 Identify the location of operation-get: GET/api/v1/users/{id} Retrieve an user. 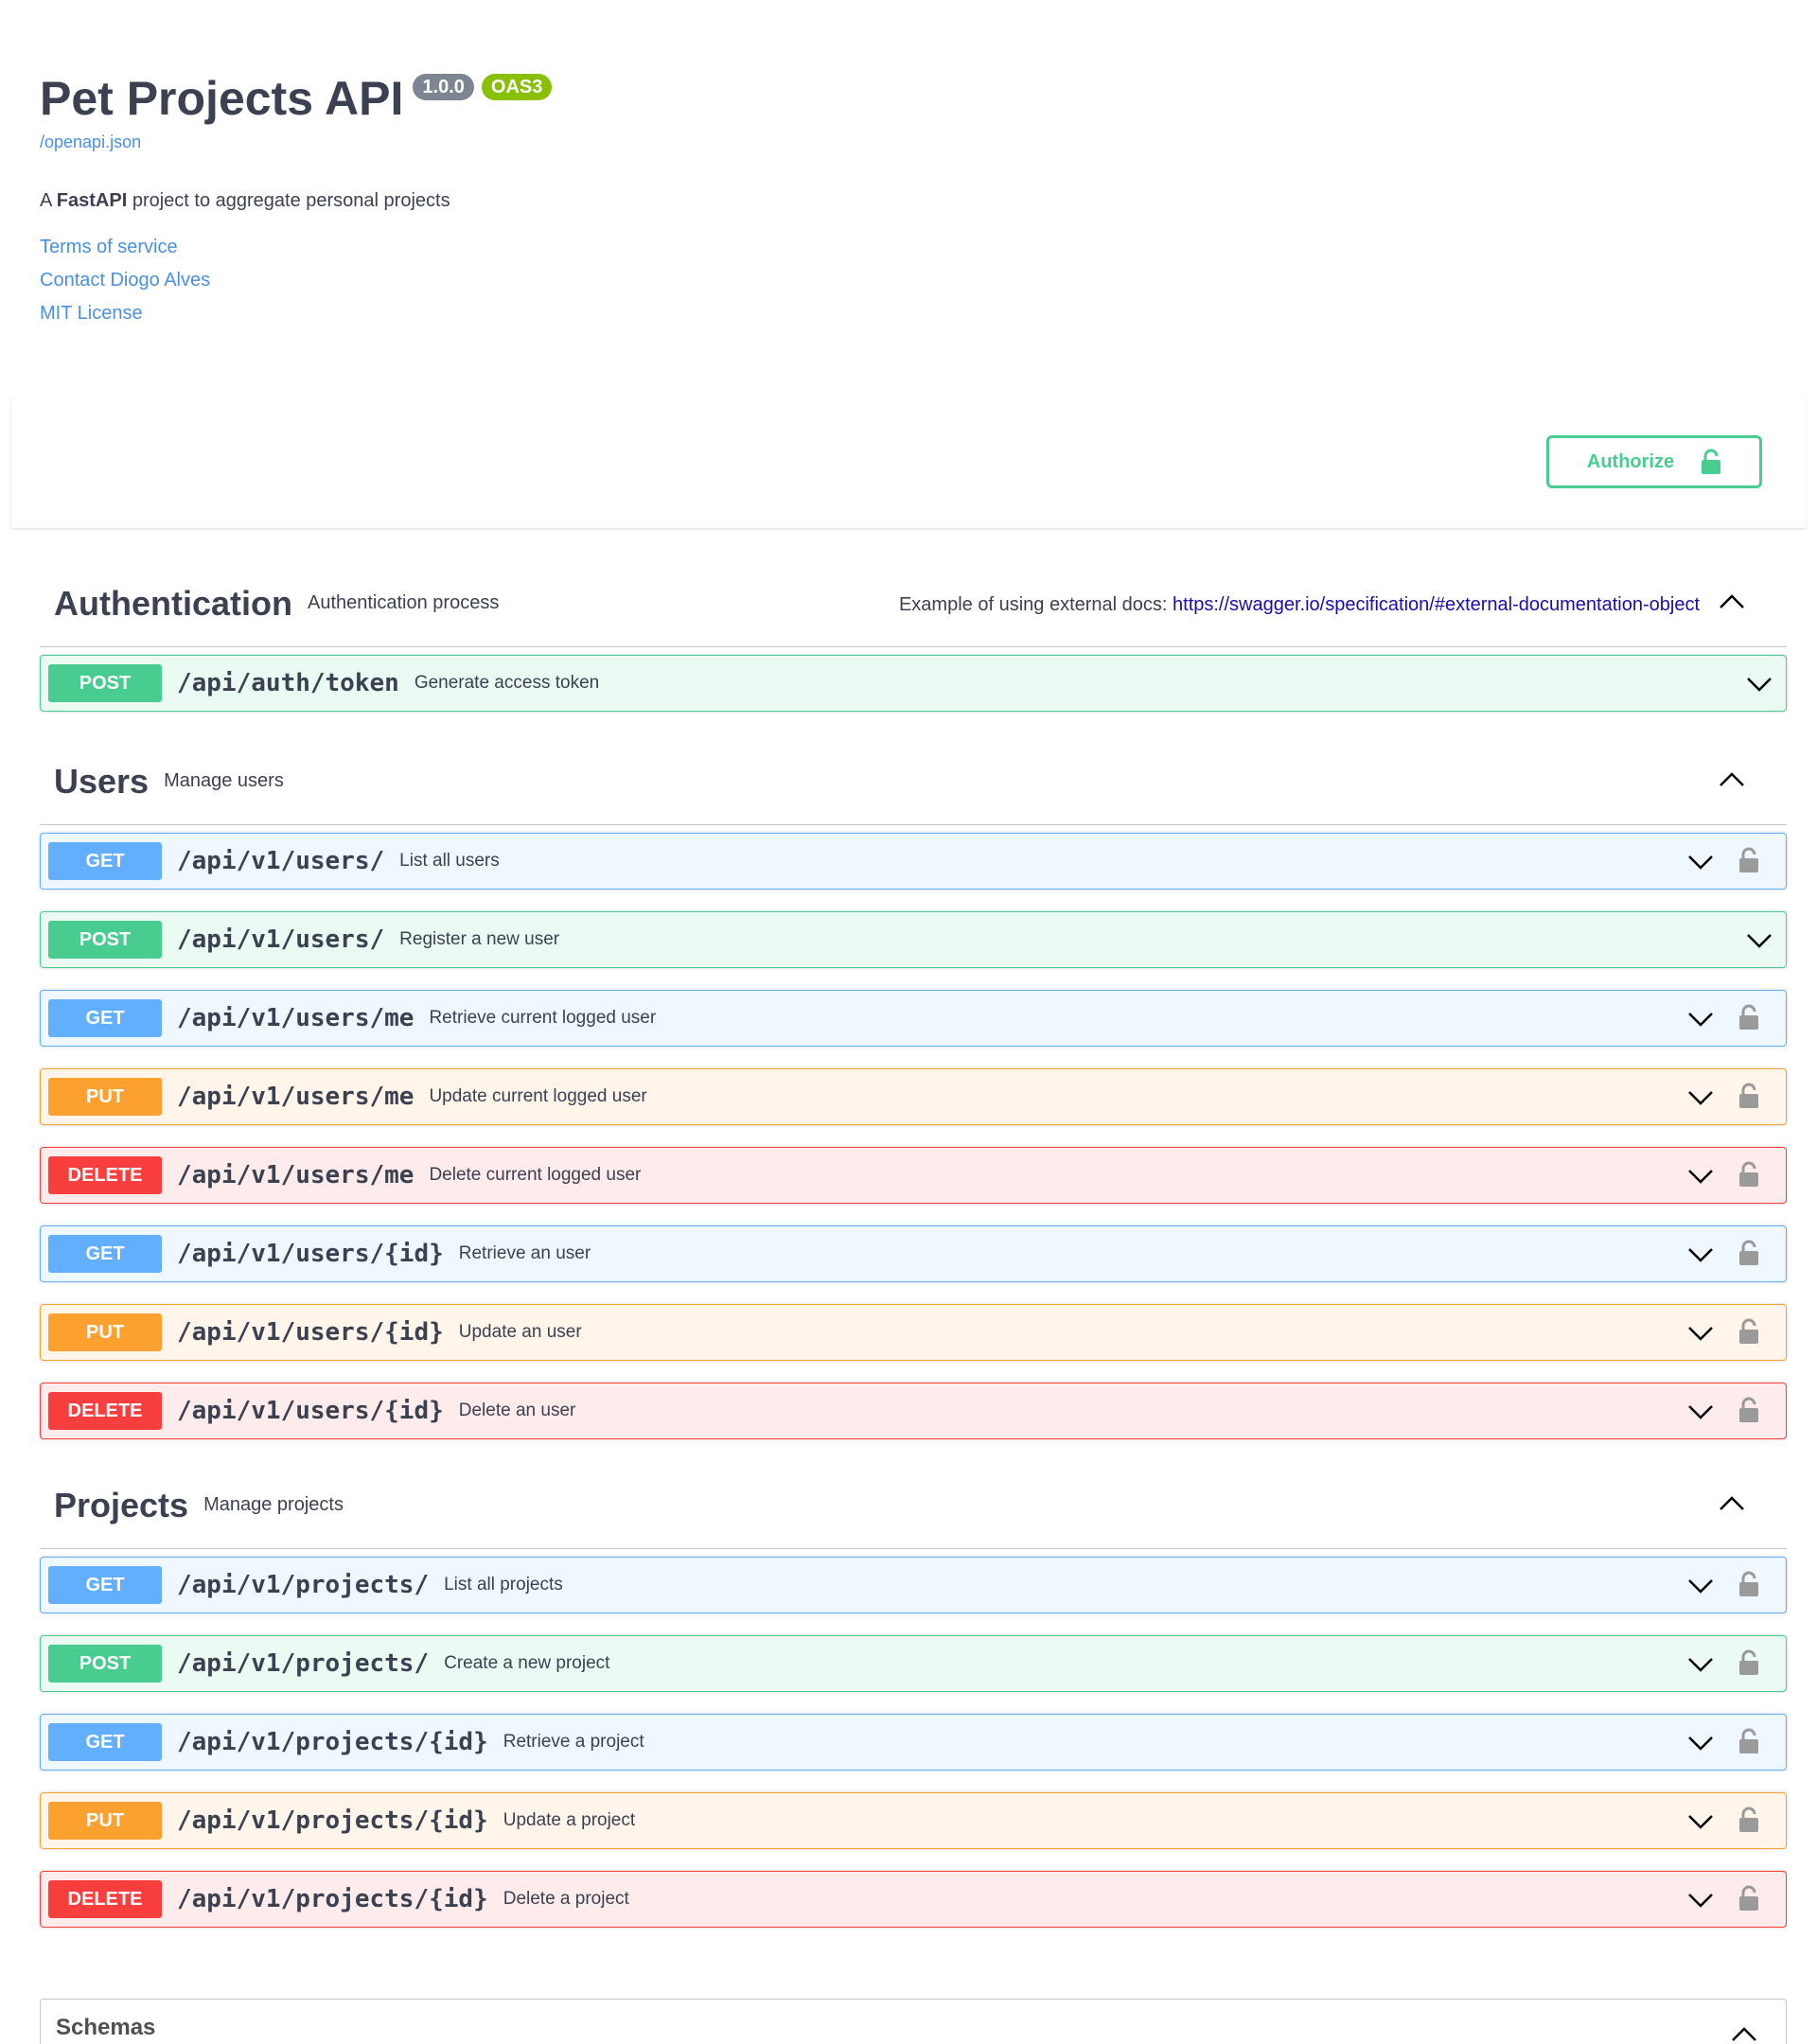
(914, 1253).